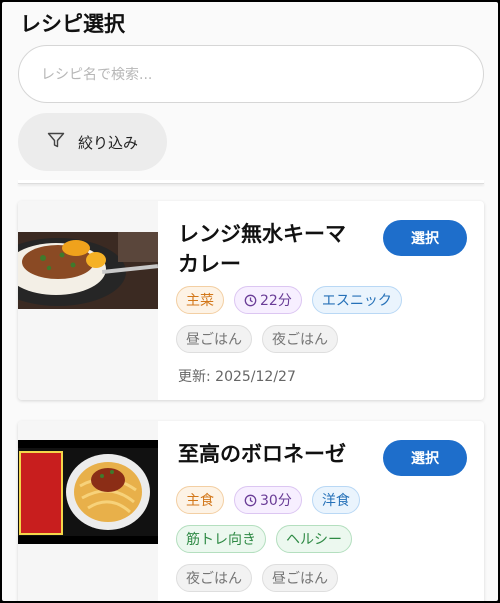 The width and height of the screenshot is (500, 603). What do you see at coordinates (276, 501) in the screenshot?
I see `time-label: 30分` at bounding box center [276, 501].